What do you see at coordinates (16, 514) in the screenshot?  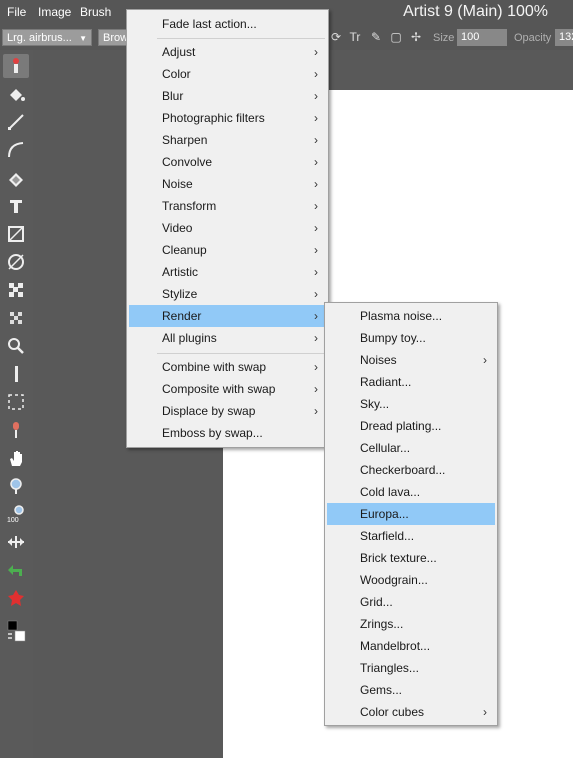 I see `zoom-100-tool: 100` at bounding box center [16, 514].